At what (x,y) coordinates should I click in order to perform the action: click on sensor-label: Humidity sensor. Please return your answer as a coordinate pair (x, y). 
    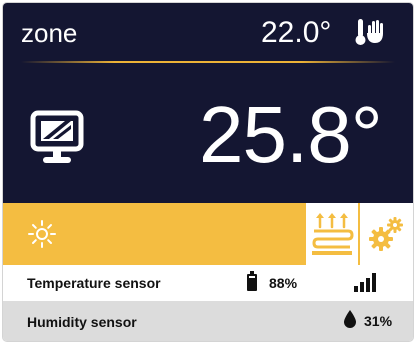
    Looking at the image, I should click on (82, 322).